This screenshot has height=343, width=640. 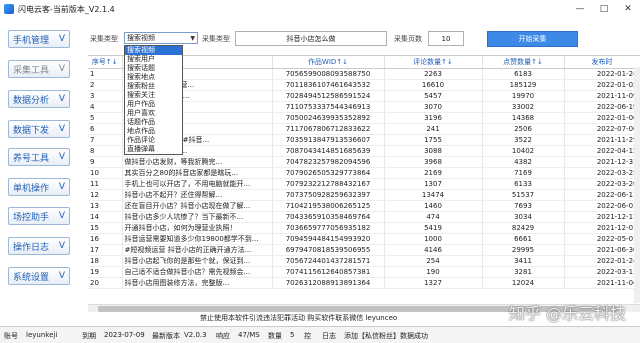 I want to click on close-button: ✕, so click(x=628, y=9).